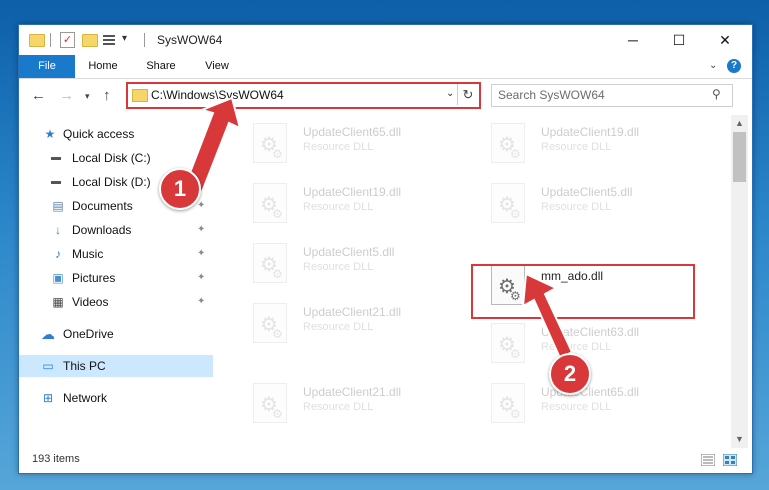 Image resolution: width=769 pixels, height=490 pixels. Describe the element at coordinates (88, 254) in the screenshot. I see `sidebar-item-label: Music` at that location.